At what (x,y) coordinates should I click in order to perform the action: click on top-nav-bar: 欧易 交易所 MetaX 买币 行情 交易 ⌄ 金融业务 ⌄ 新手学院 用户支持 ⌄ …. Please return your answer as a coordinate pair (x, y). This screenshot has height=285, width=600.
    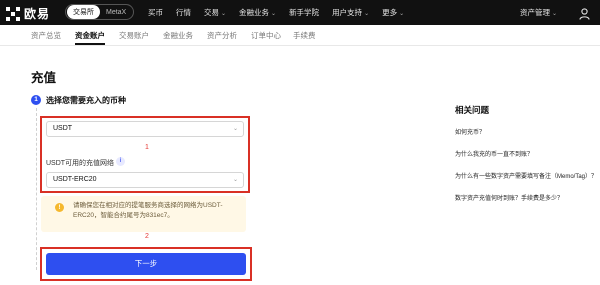
    Looking at the image, I should click on (300, 12).